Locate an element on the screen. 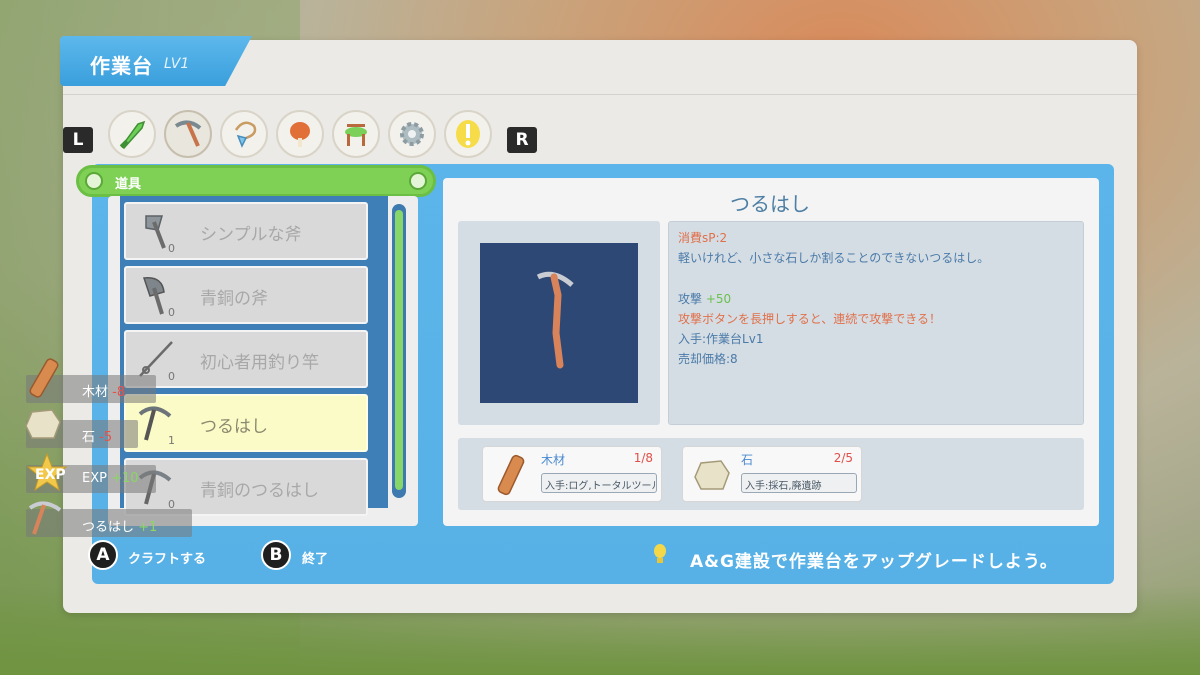 This screenshot has height=675, width=1200. scroll-thumb is located at coordinates (399, 350).